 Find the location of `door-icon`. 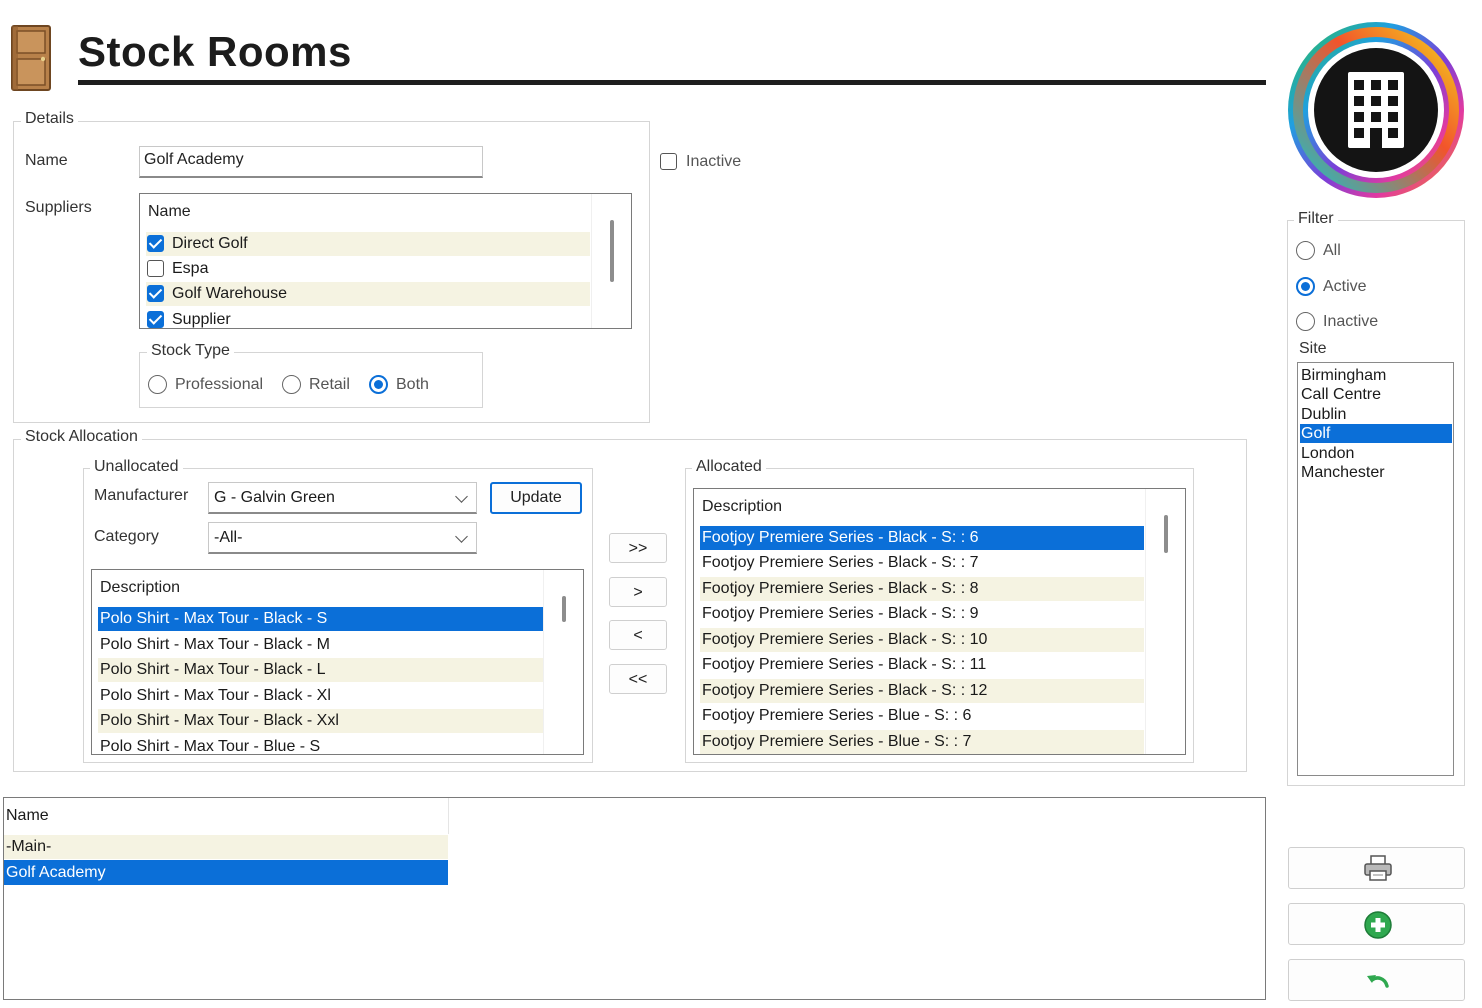

door-icon is located at coordinates (31, 58).